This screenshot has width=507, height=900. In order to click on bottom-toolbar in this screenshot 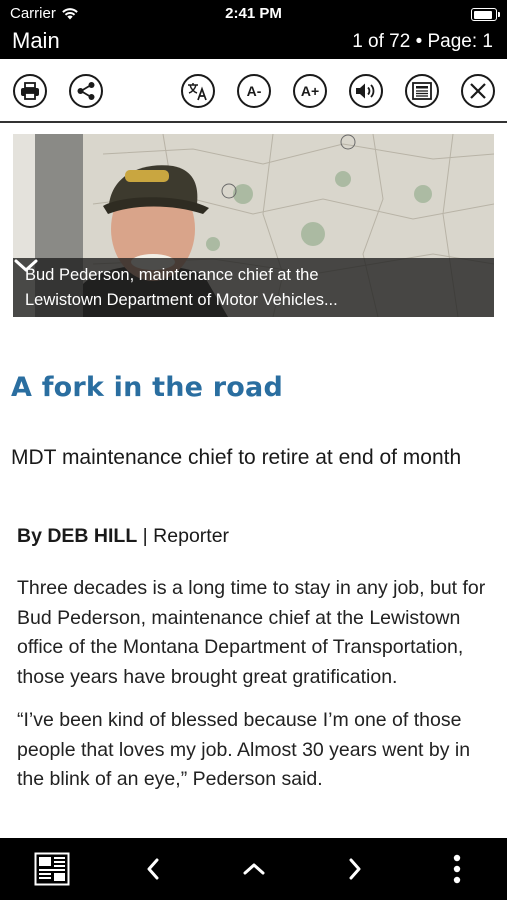, I will do `click(253, 869)`.